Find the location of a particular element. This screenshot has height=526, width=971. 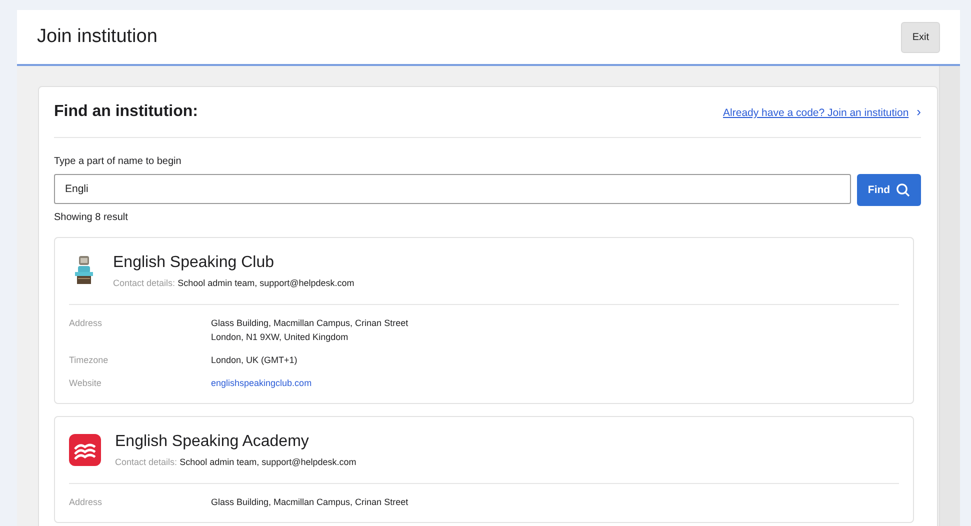

window-title: Join institution is located at coordinates (97, 37).